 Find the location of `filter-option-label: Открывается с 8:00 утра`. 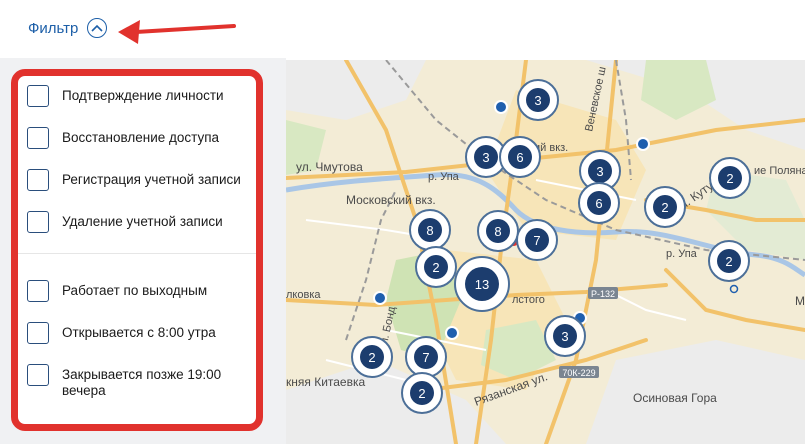

filter-option-label: Открывается с 8:00 утра is located at coordinates (139, 332).